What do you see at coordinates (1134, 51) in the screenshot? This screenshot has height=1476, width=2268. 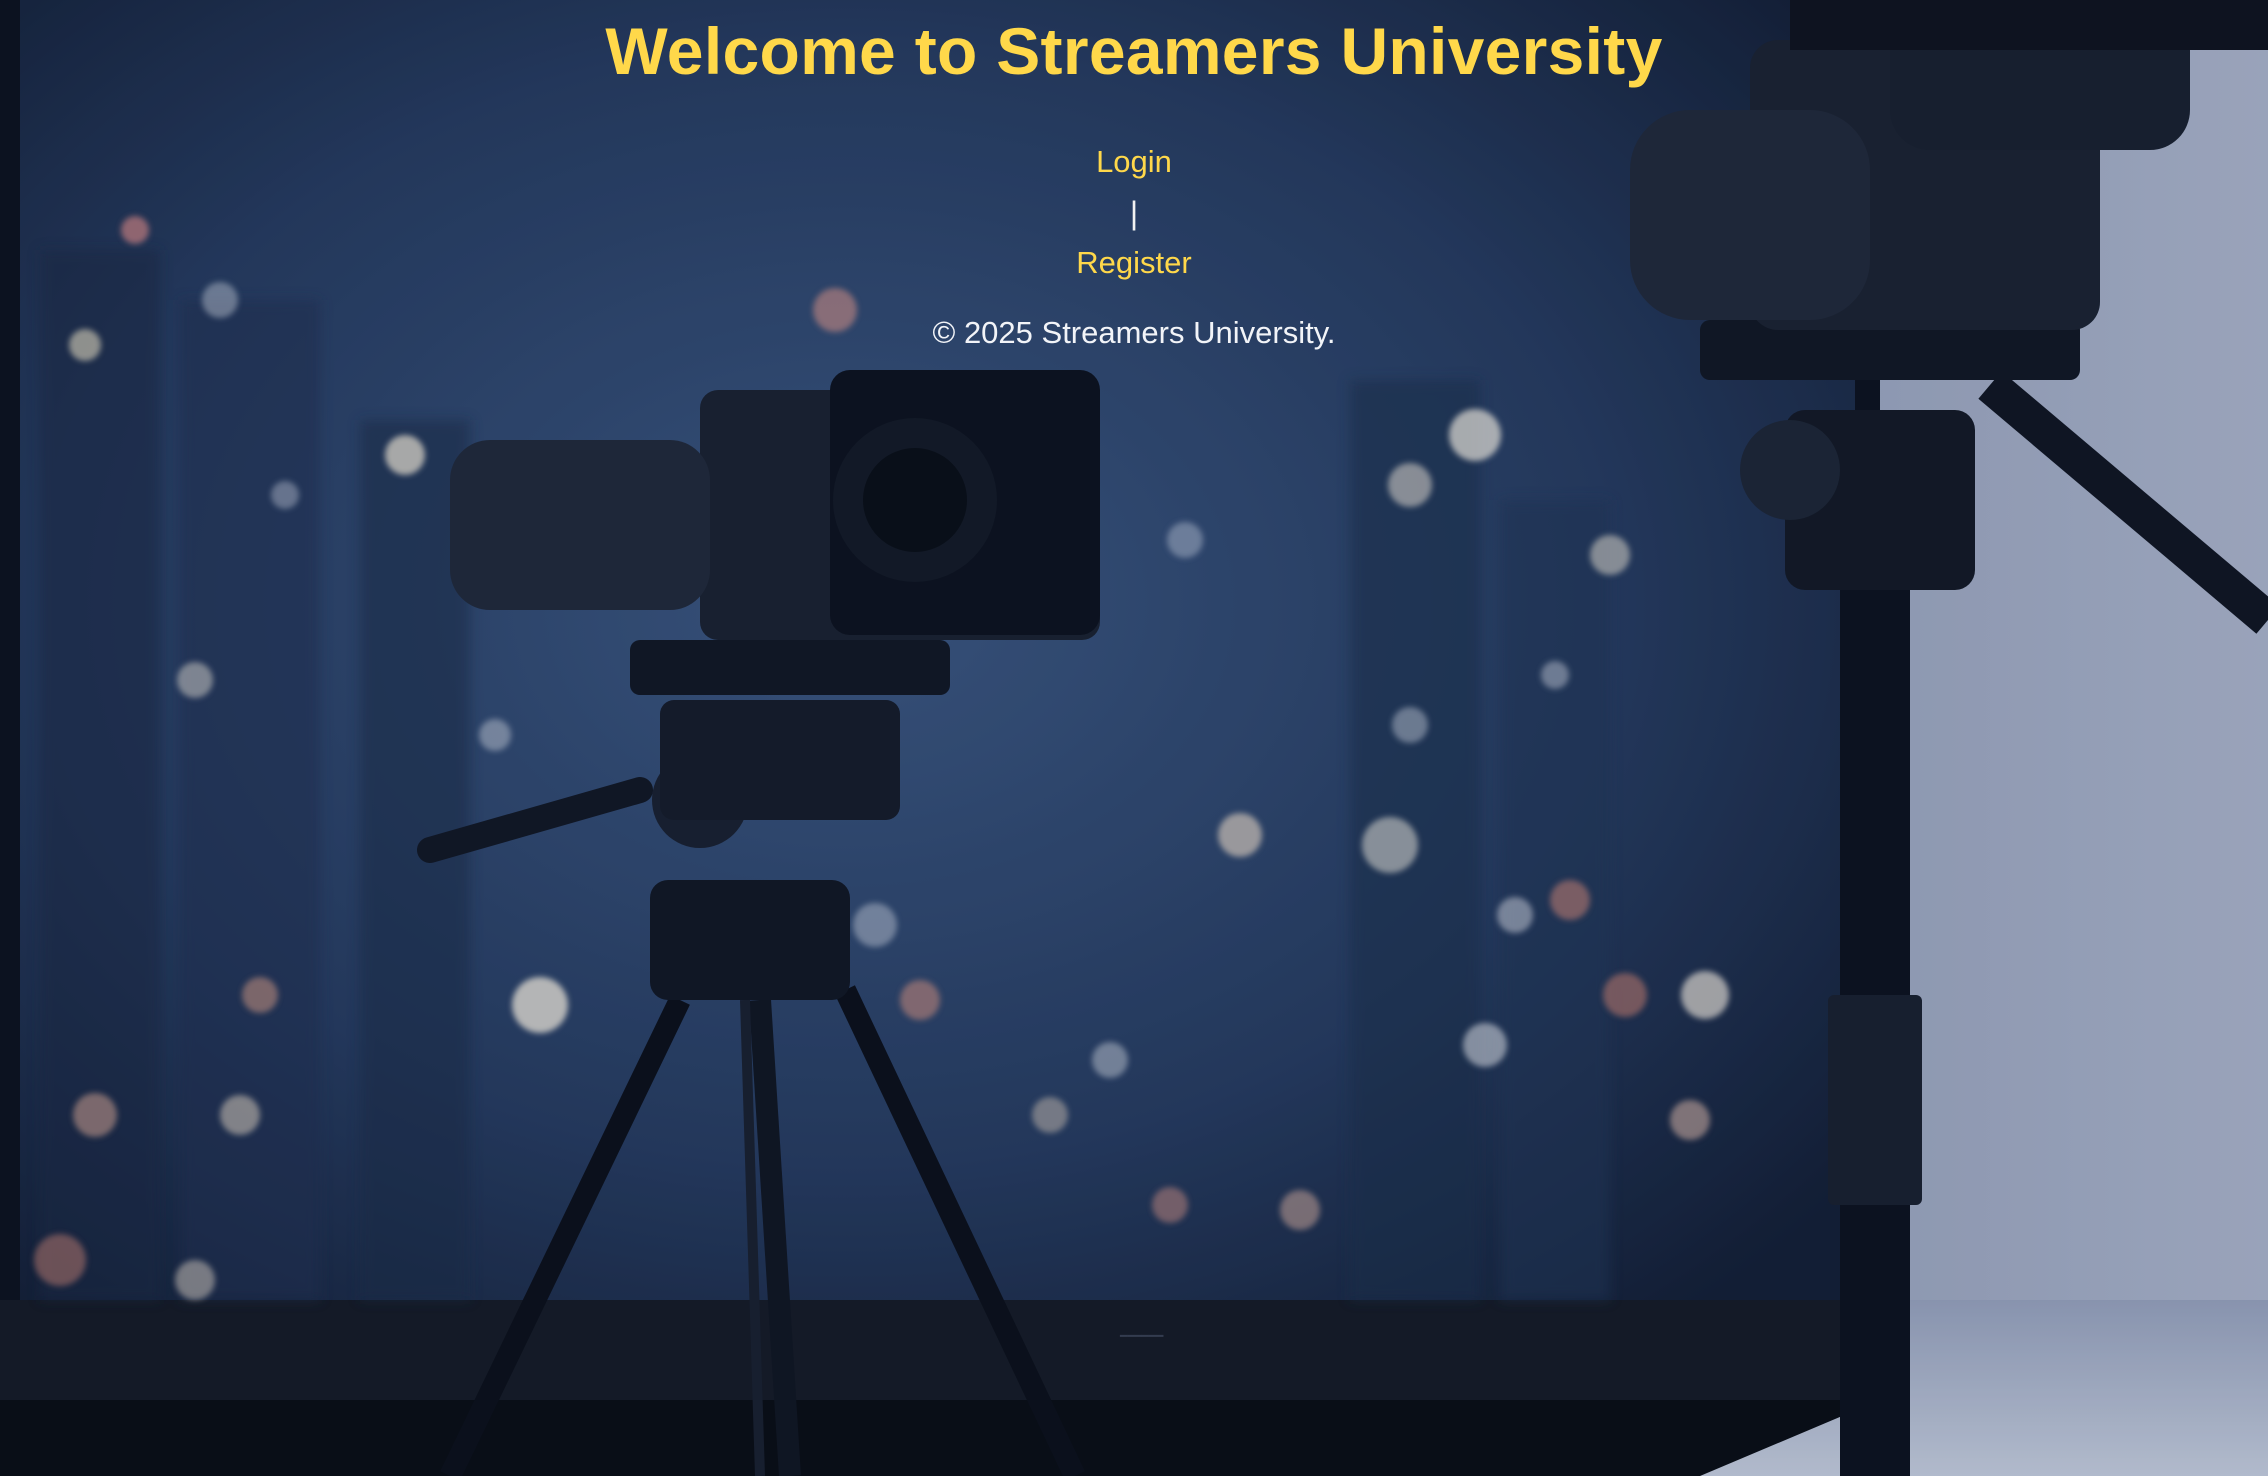 I see `page-title: Welcome to Streamers University` at bounding box center [1134, 51].